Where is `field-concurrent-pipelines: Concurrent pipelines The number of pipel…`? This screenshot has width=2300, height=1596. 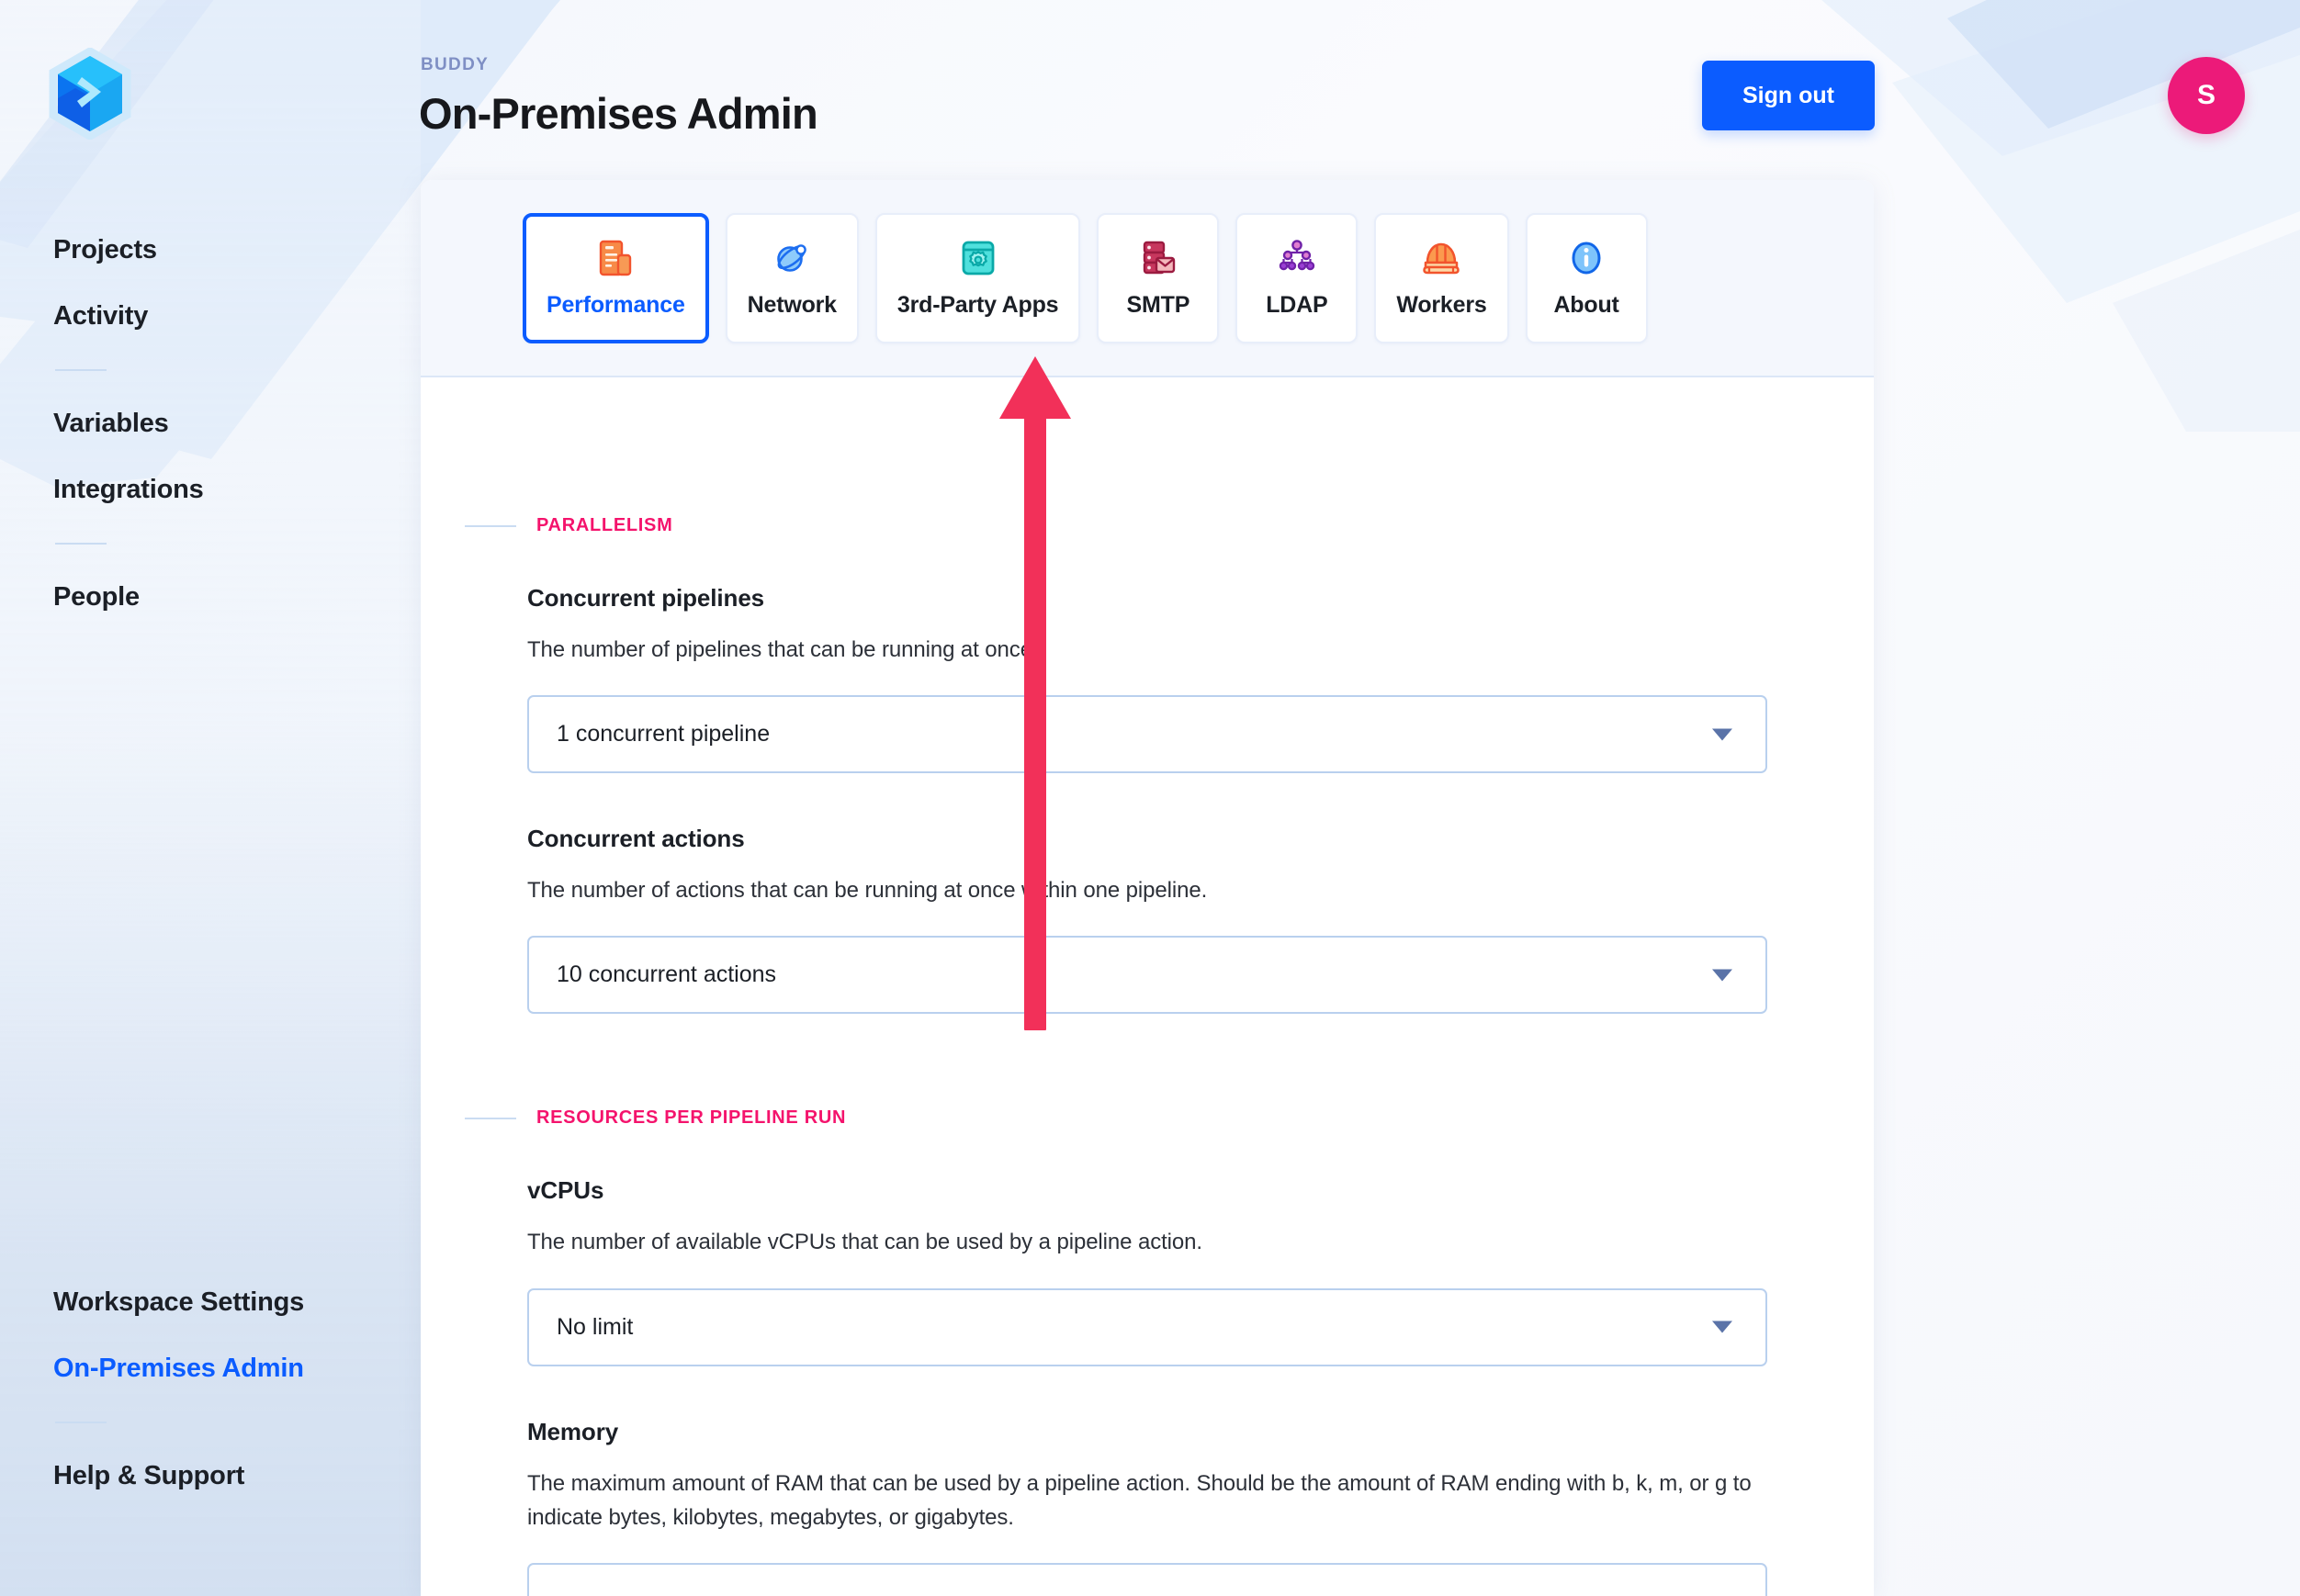
field-concurrent-pipelines: Concurrent pipelines The number of pipel… is located at coordinates (1147, 679).